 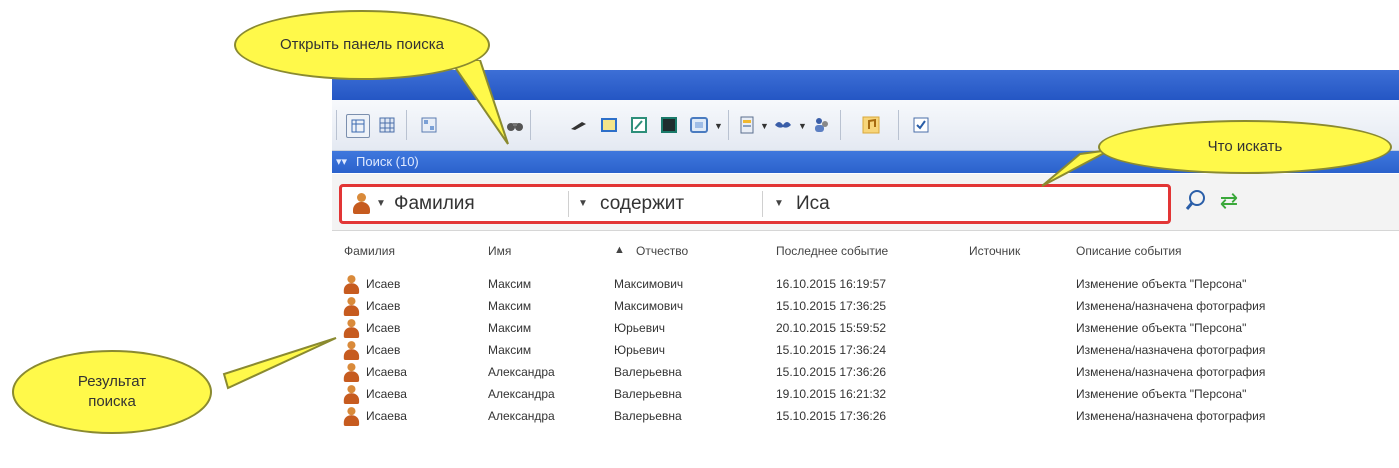 I want to click on search-box: ▼ Фамилия ▼ содержит ▼ Иса, so click(x=755, y=204).